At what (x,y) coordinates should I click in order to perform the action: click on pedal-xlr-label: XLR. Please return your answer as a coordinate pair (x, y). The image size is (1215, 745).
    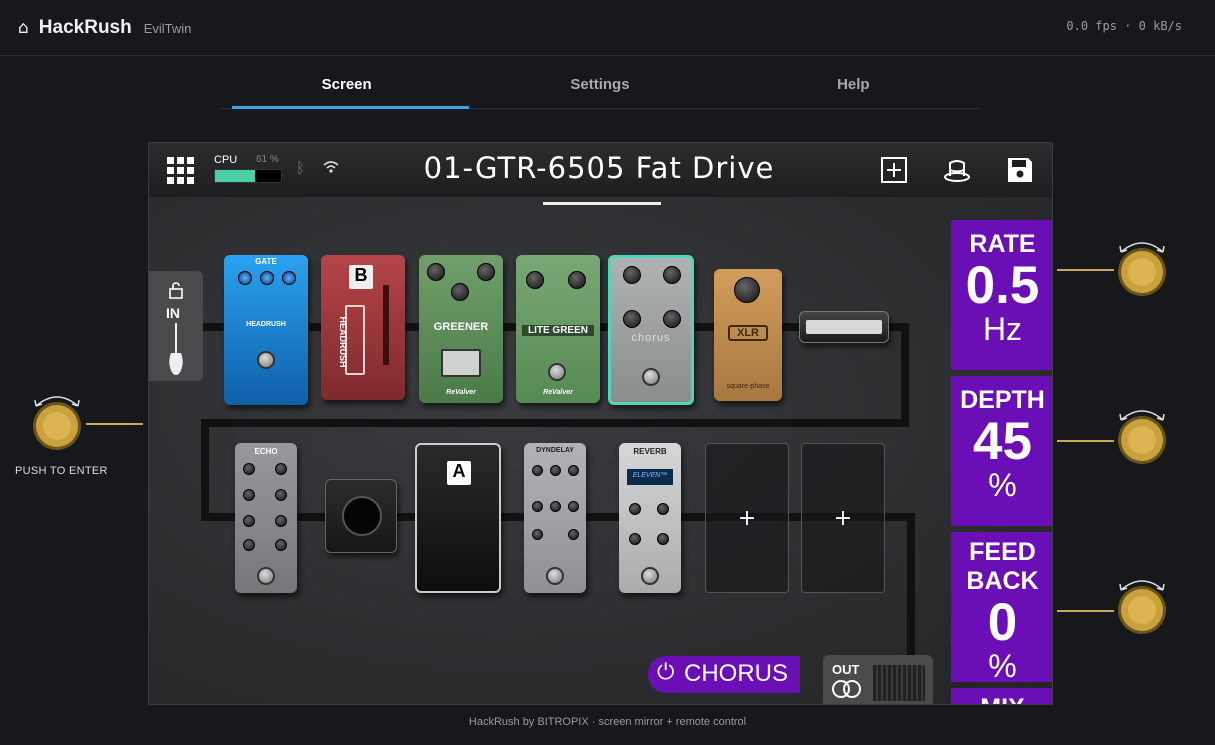
    Looking at the image, I should click on (748, 333).